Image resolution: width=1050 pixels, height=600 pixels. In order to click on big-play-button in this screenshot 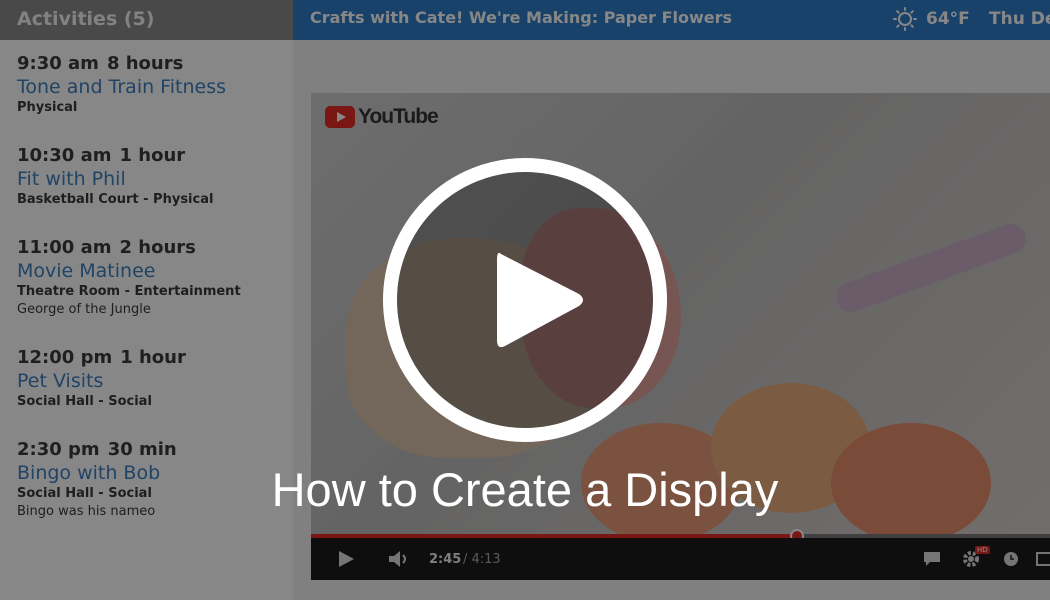, I will do `click(525, 300)`.